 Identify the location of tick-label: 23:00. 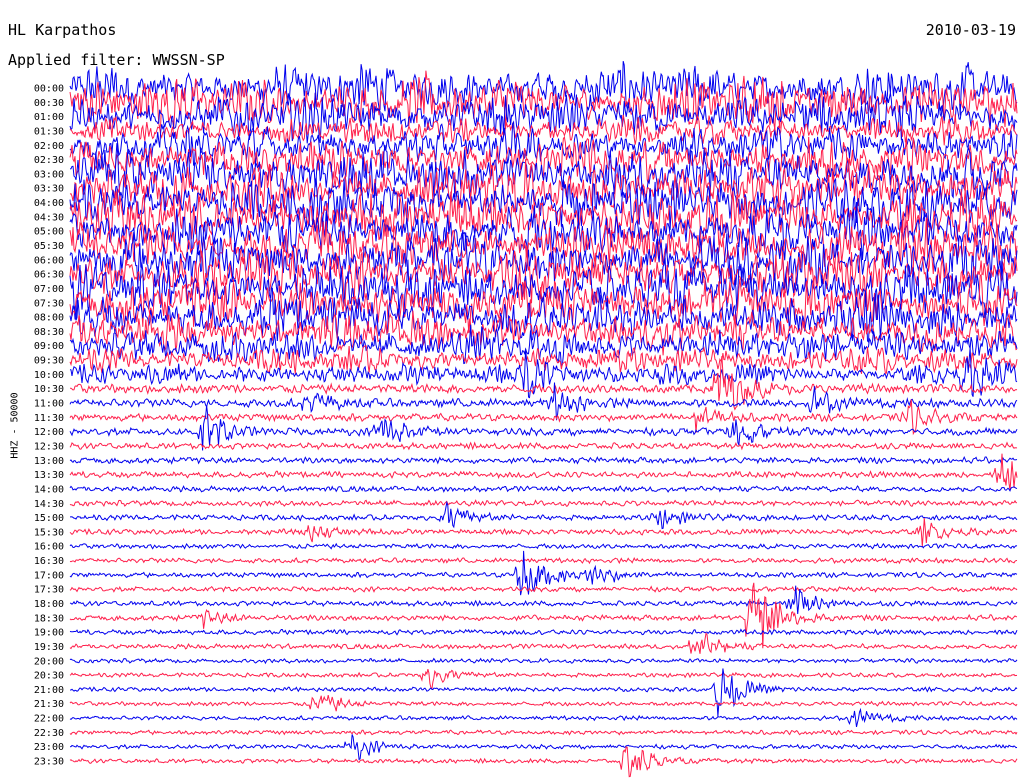
(49, 747).